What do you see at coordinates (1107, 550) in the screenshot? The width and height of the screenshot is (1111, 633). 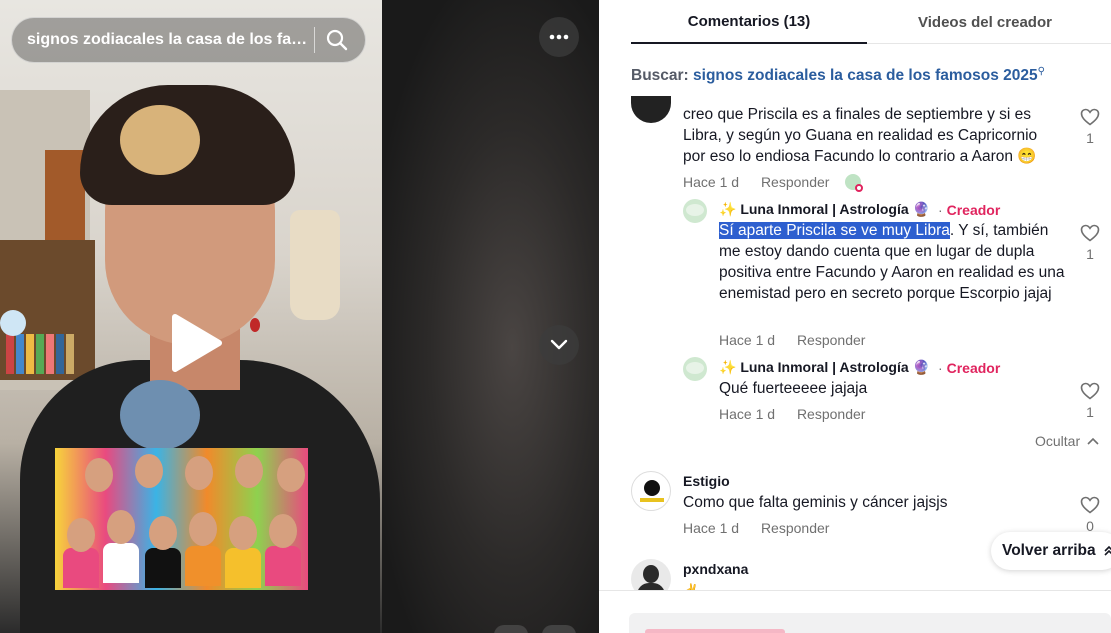 I see `double-chevron-up-icon` at bounding box center [1107, 550].